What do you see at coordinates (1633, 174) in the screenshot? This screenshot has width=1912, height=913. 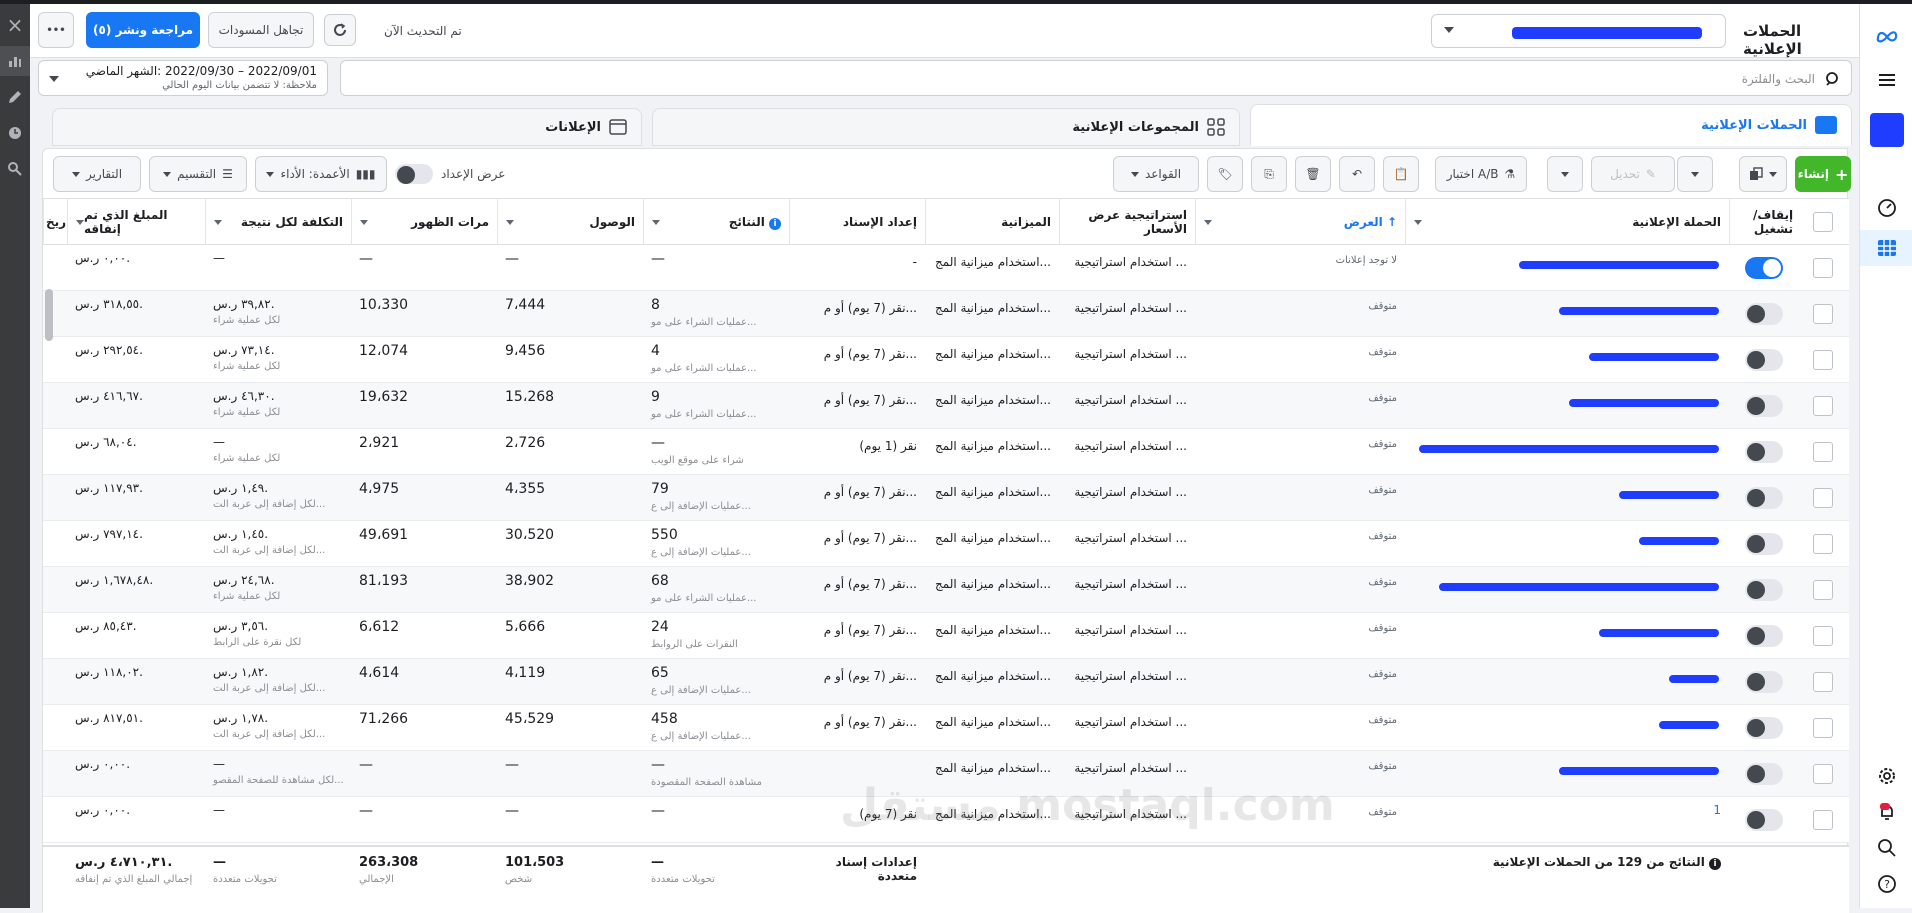 I see `edit-button: تحديل ✎` at bounding box center [1633, 174].